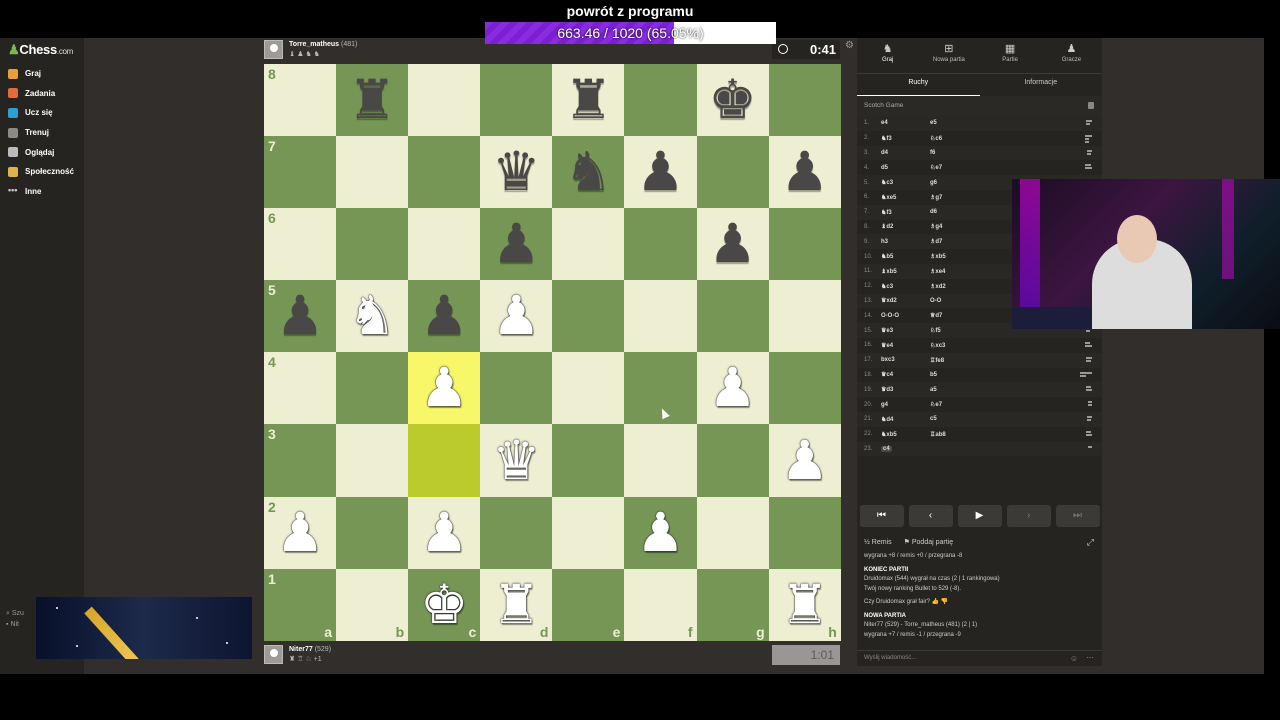 This screenshot has height=720, width=1280. Describe the element at coordinates (970, 375) in the screenshot. I see `black-move: b5` at that location.